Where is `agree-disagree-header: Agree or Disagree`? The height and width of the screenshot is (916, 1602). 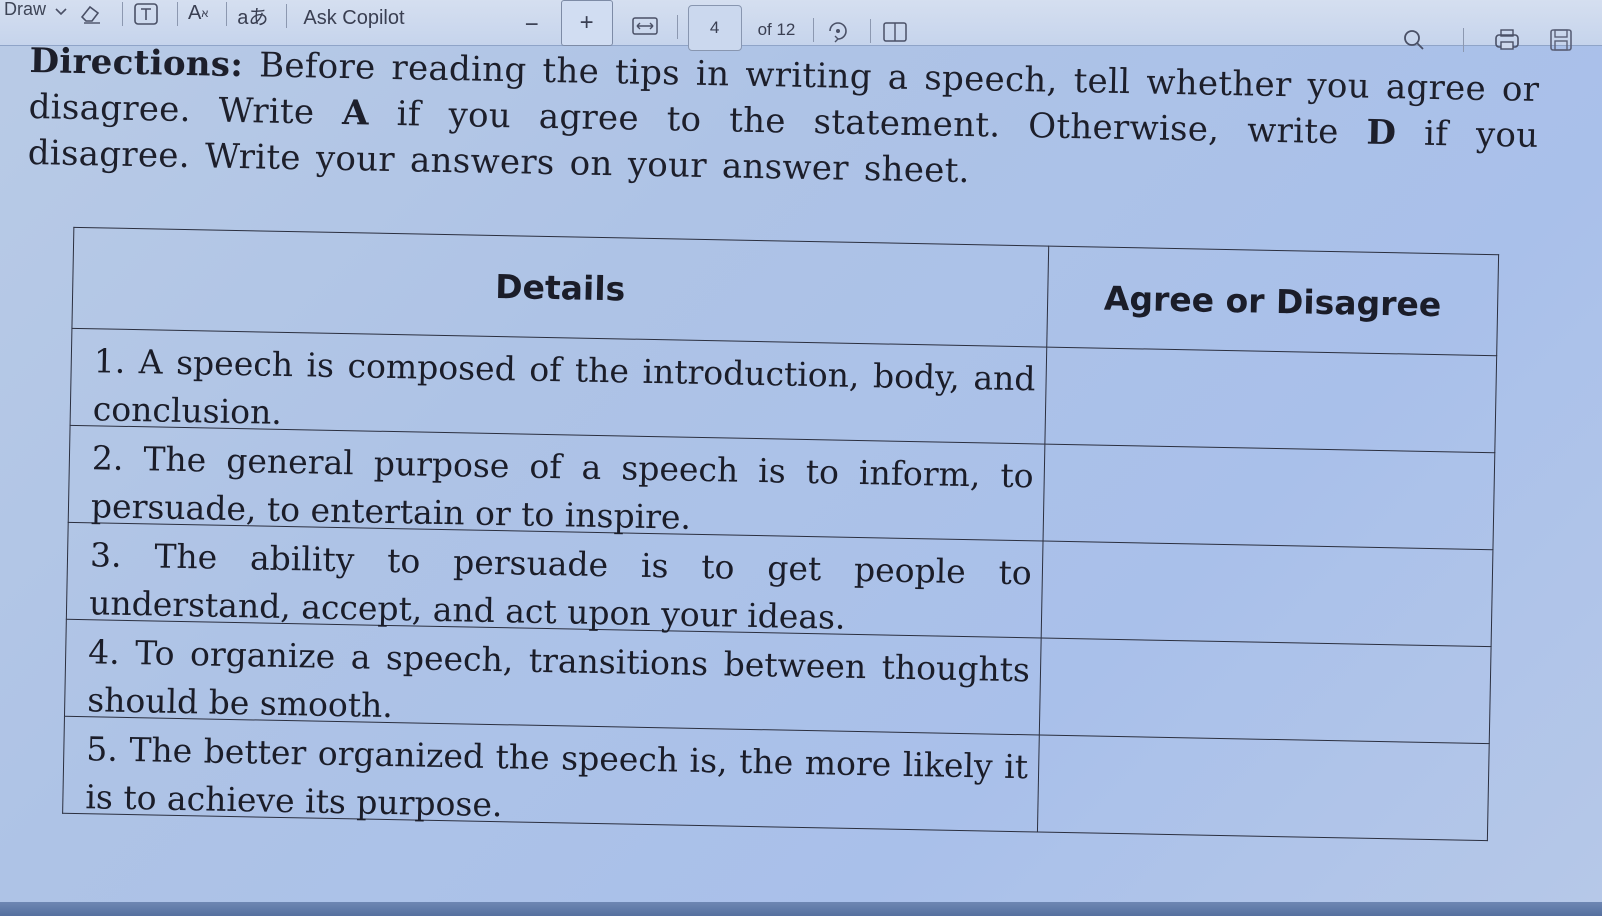
agree-disagree-header: Agree or Disagree is located at coordinates (1272, 301).